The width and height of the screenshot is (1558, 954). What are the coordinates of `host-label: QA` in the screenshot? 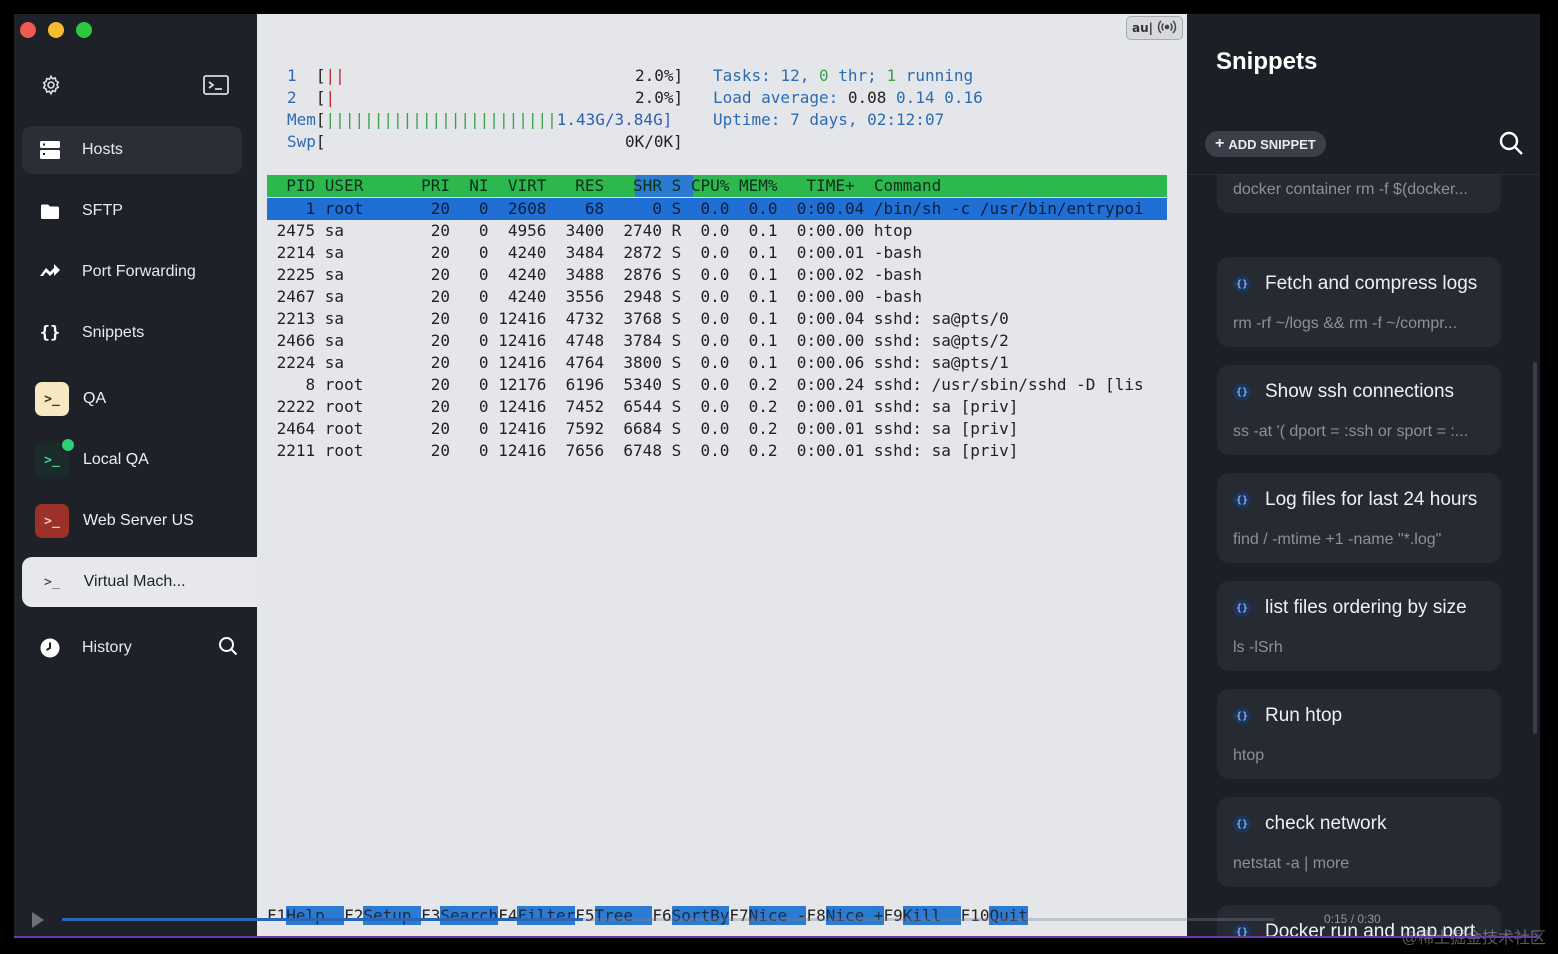 It's located at (95, 398).